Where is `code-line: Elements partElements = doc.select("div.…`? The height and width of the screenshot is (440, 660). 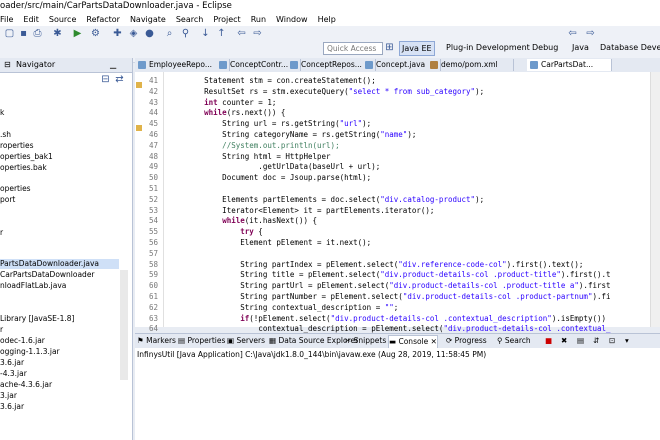 code-line: Elements partElements = doc.select("div.… is located at coordinates (326, 199).